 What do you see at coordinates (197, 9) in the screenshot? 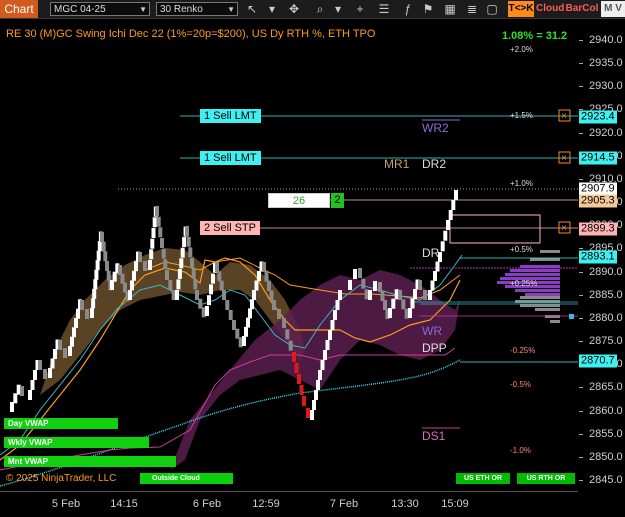
I see `period-selector: 30 Renko ▼` at bounding box center [197, 9].